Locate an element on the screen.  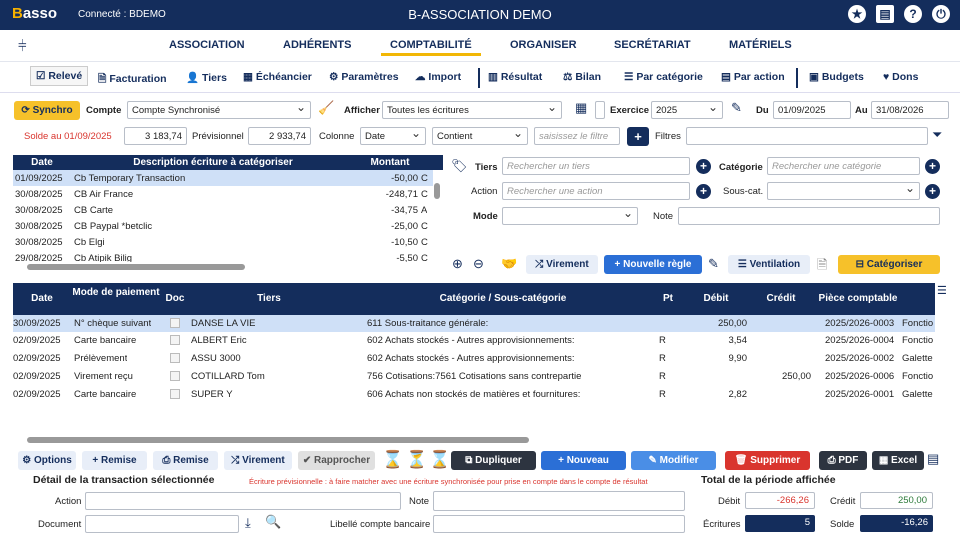
zoom-out-icon: ⊖ is located at coordinates (478, 264).